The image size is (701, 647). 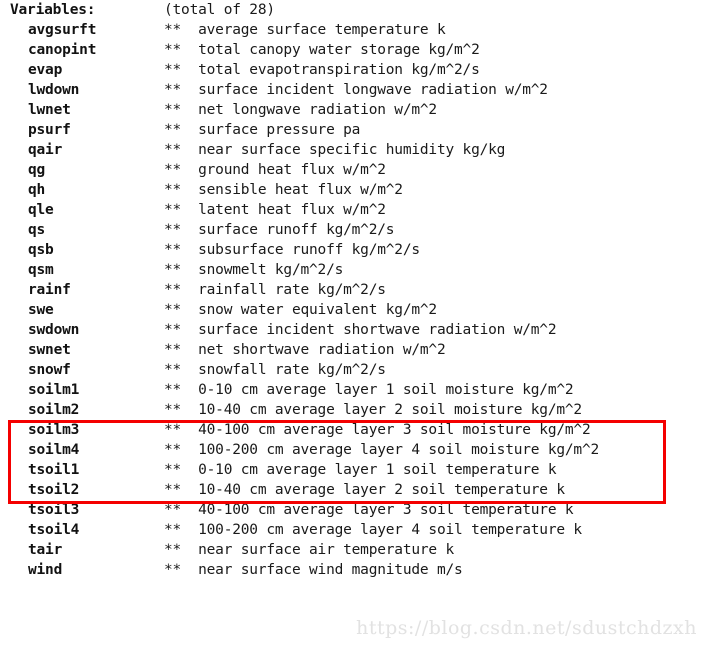 I want to click on variable-description: ** snowfall rate kg/m^2/s, so click(x=275, y=370).